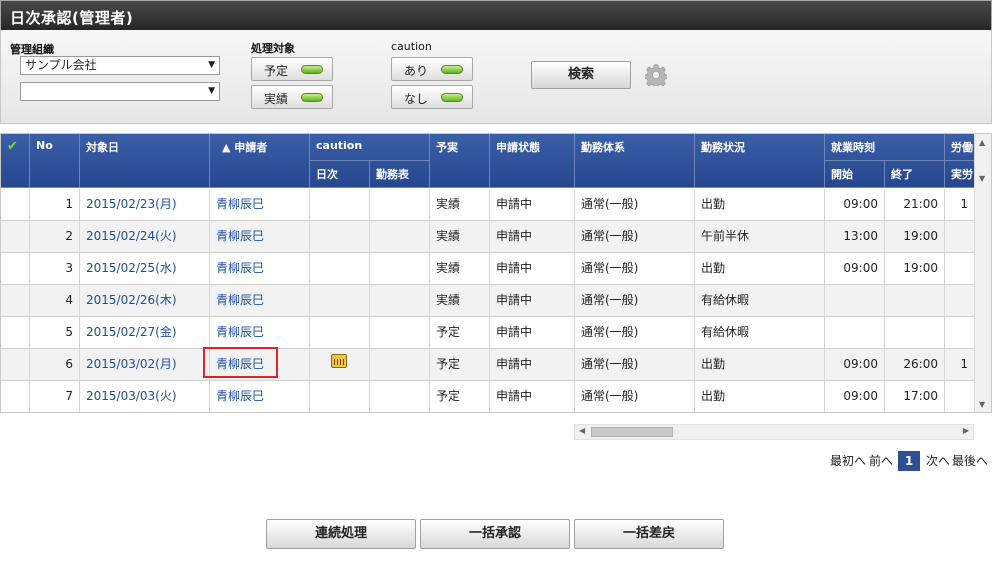 This screenshot has height=574, width=992. I want to click on col-system: 勤務体系, so click(635, 161).